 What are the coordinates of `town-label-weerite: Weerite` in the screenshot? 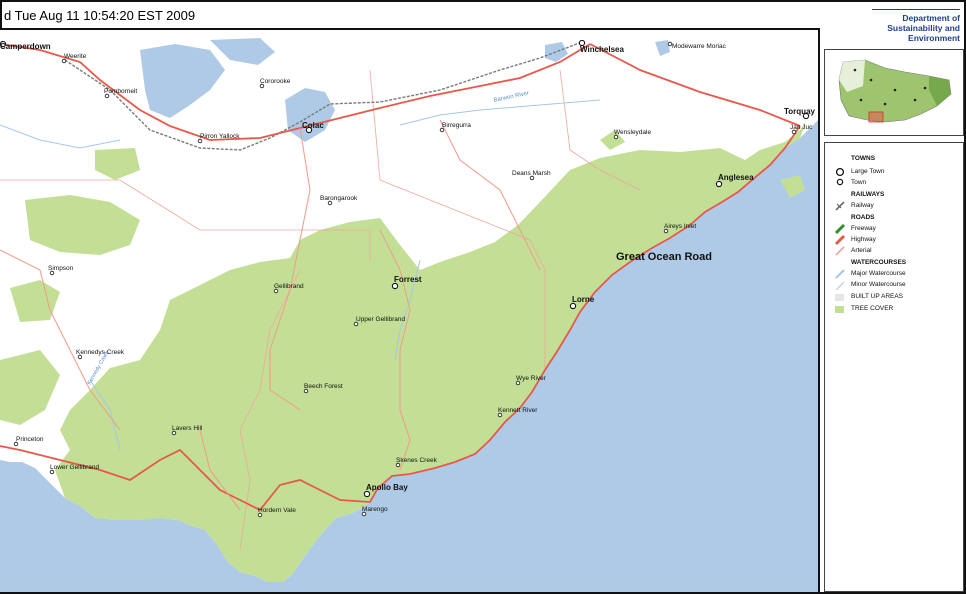 It's located at (75, 56).